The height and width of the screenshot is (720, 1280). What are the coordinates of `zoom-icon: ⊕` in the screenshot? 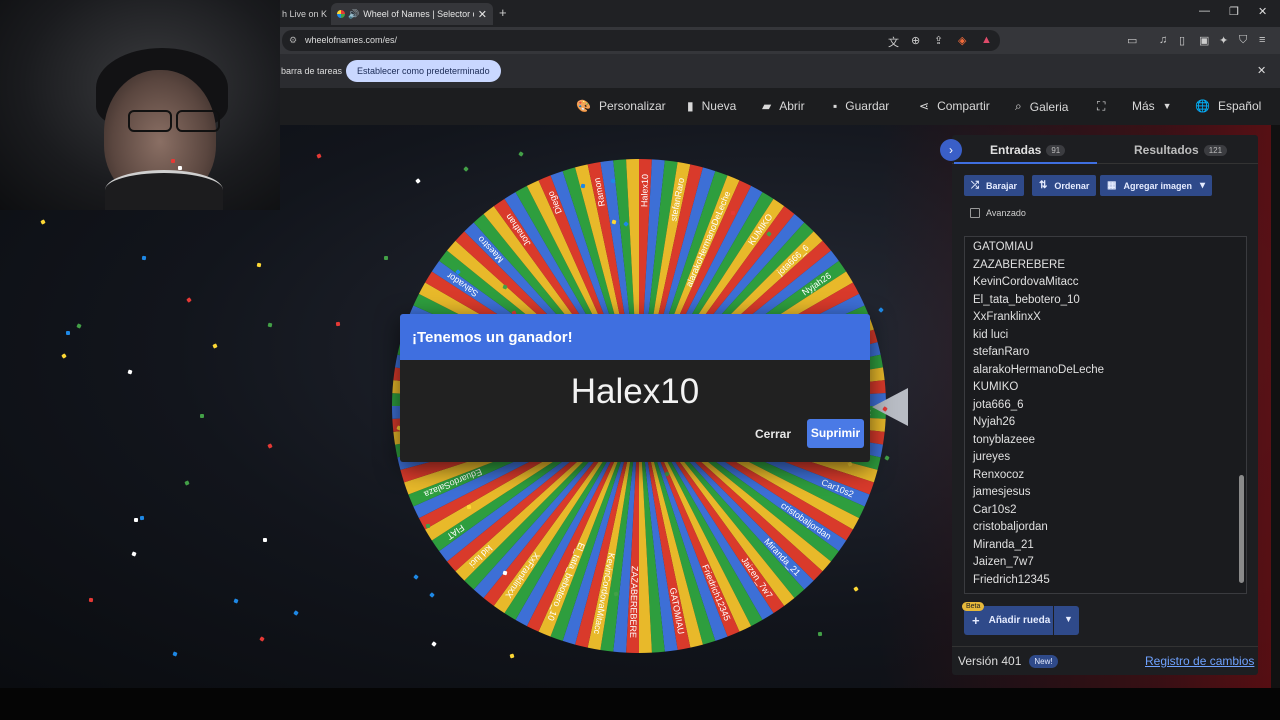 It's located at (915, 40).